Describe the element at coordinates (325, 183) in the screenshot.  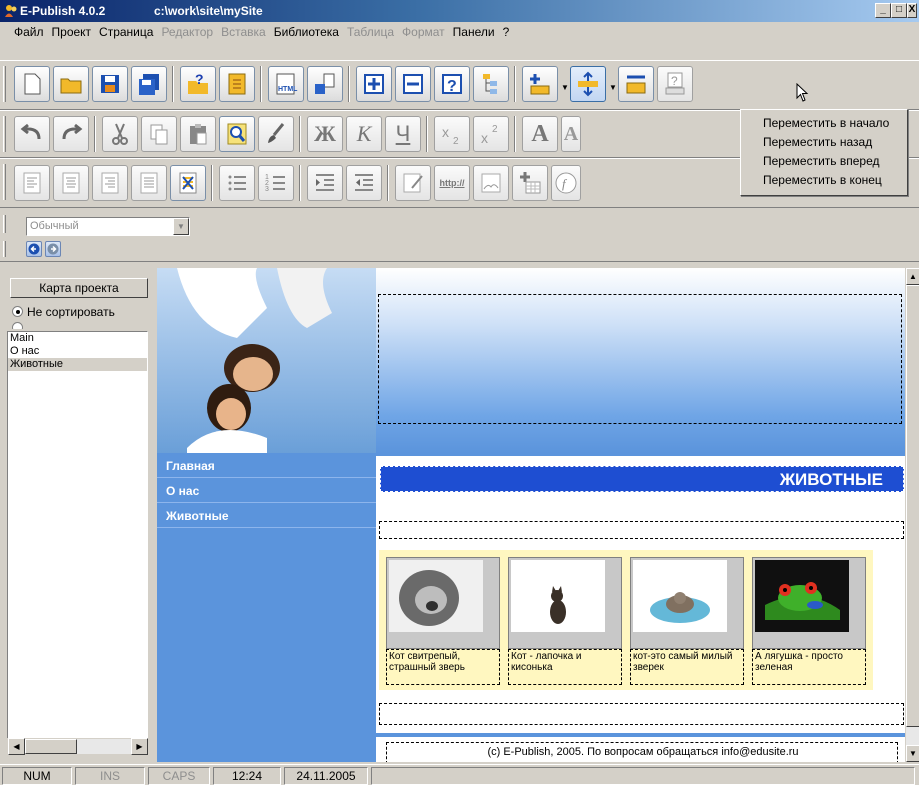
I see `indent-button` at that location.